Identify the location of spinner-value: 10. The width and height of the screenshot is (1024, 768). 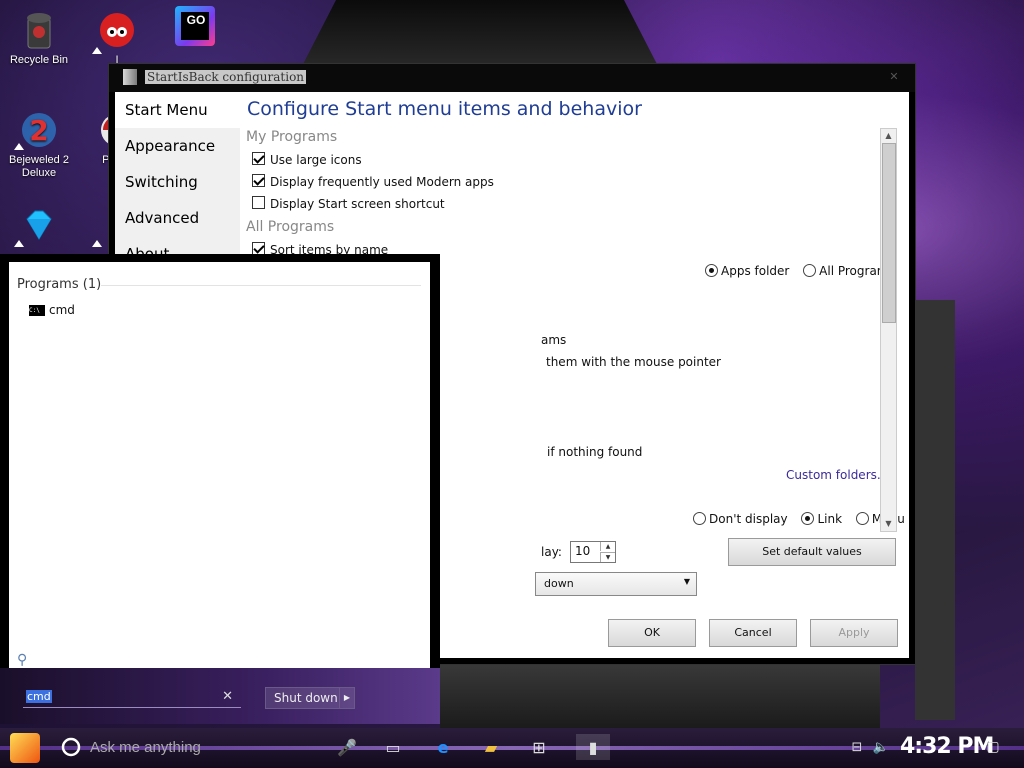
(583, 551).